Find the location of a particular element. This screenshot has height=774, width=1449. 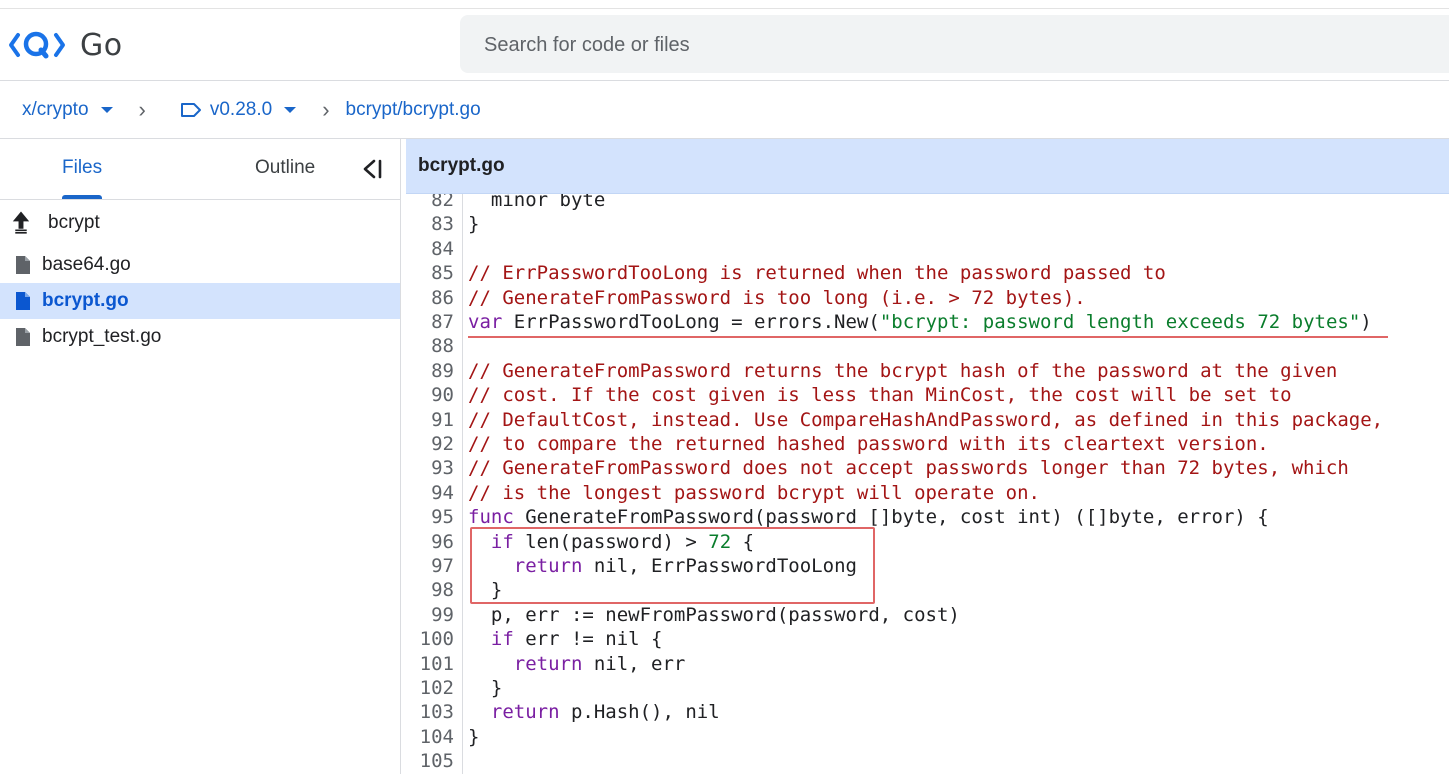

line-number: 95 is located at coordinates (430, 517).